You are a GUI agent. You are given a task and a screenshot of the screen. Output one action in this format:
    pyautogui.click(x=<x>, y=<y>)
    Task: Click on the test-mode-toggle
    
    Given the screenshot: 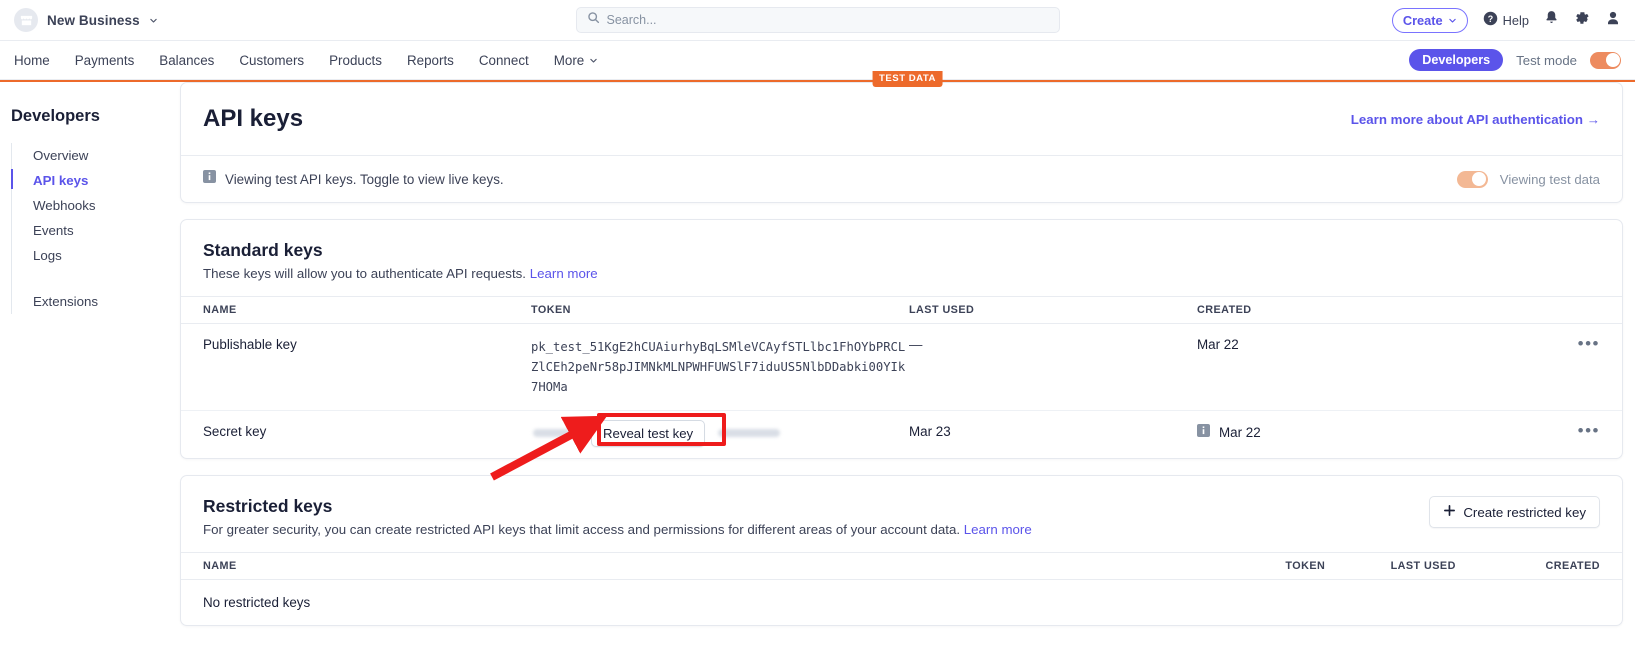 What is the action you would take?
    pyautogui.click(x=1605, y=60)
    